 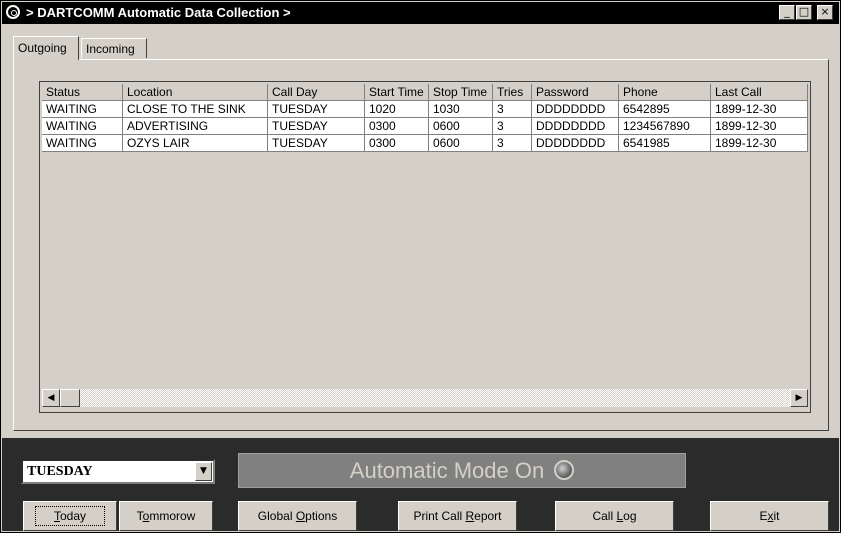 I want to click on call-log-button: Call Log, so click(x=614, y=516).